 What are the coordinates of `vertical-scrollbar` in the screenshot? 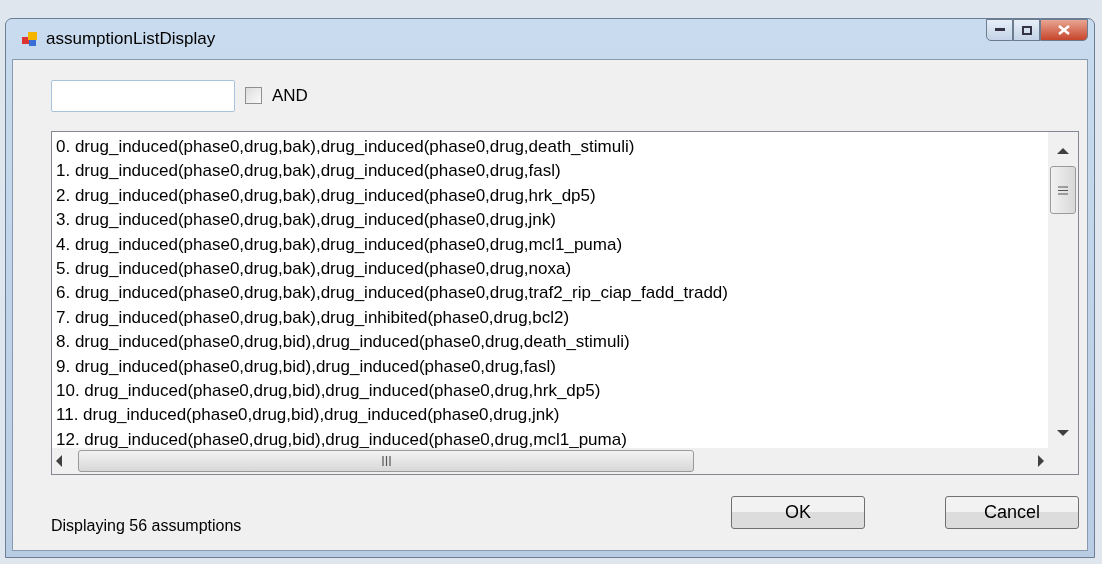 It's located at (1063, 290).